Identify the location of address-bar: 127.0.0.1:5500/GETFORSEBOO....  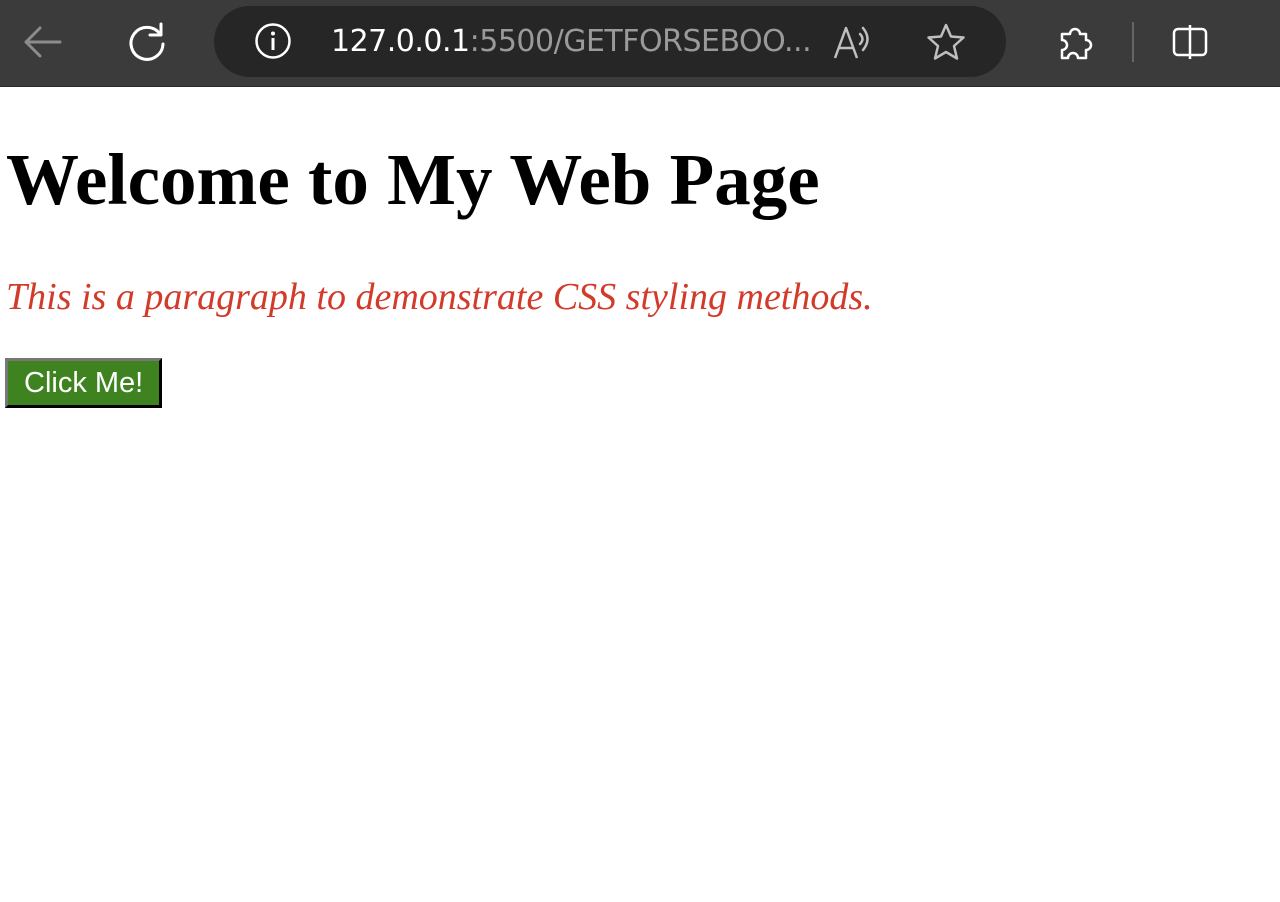
(610, 41).